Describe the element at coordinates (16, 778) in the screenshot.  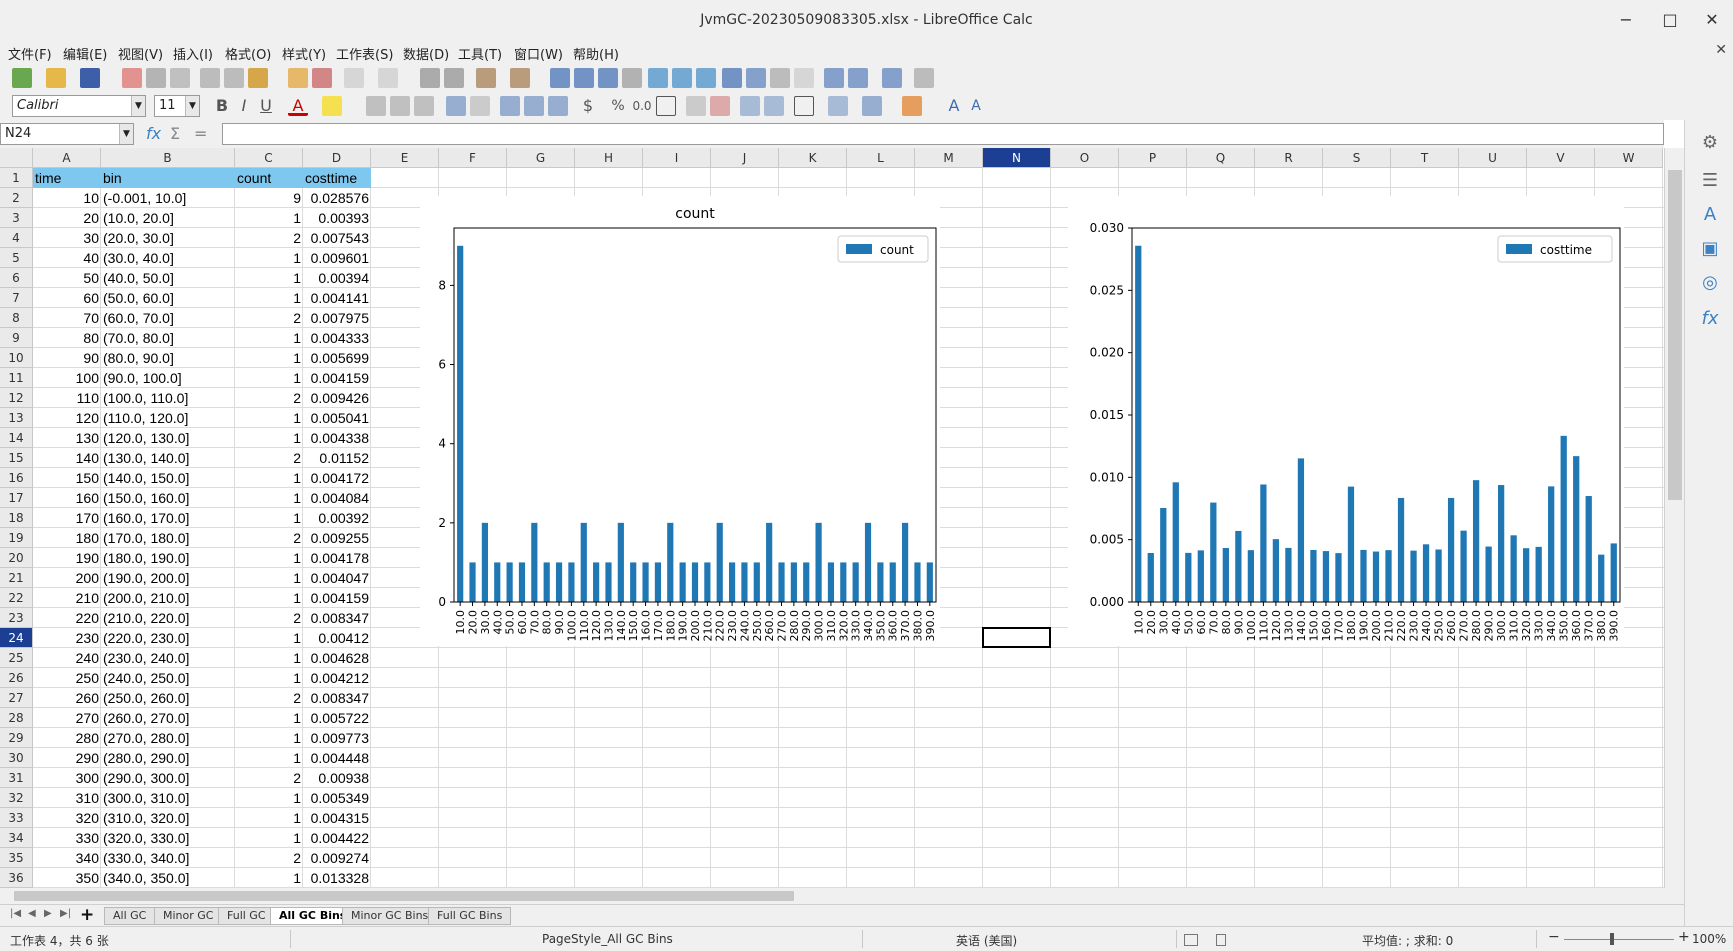
I see `row-header: 31` at that location.